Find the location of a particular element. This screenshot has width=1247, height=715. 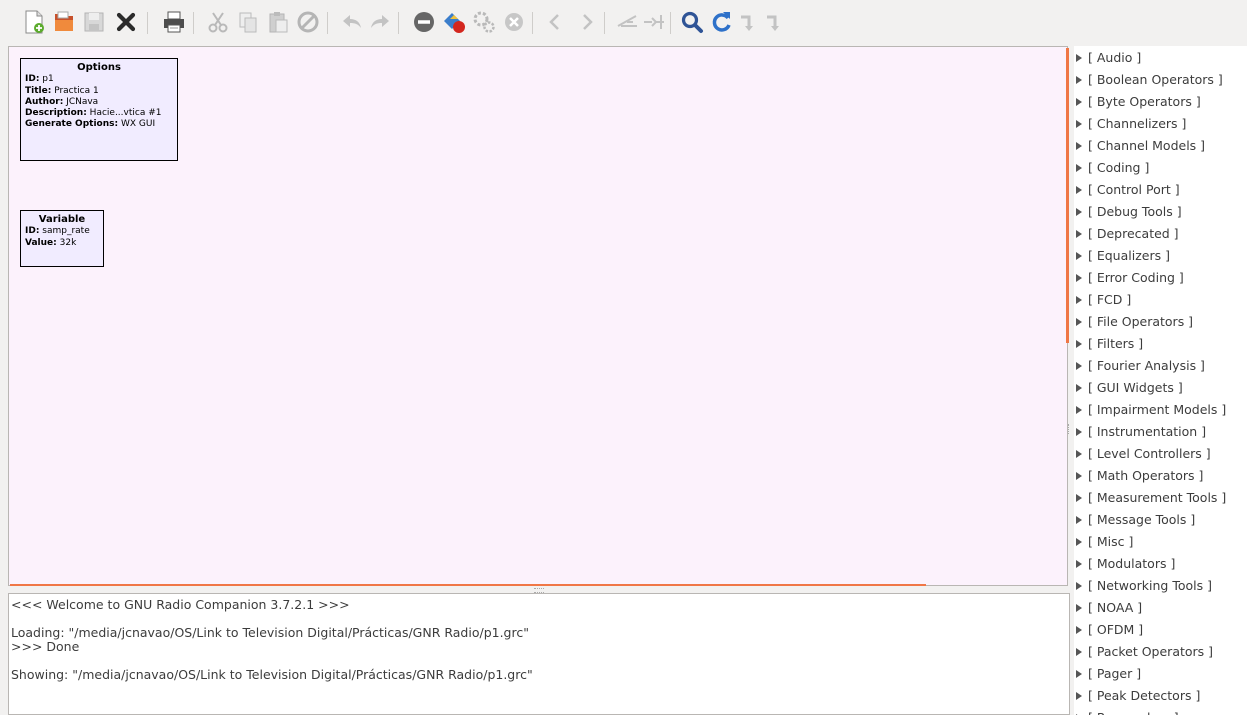

tree-category-item: [ Modulators ] is located at coordinates (1124, 564).